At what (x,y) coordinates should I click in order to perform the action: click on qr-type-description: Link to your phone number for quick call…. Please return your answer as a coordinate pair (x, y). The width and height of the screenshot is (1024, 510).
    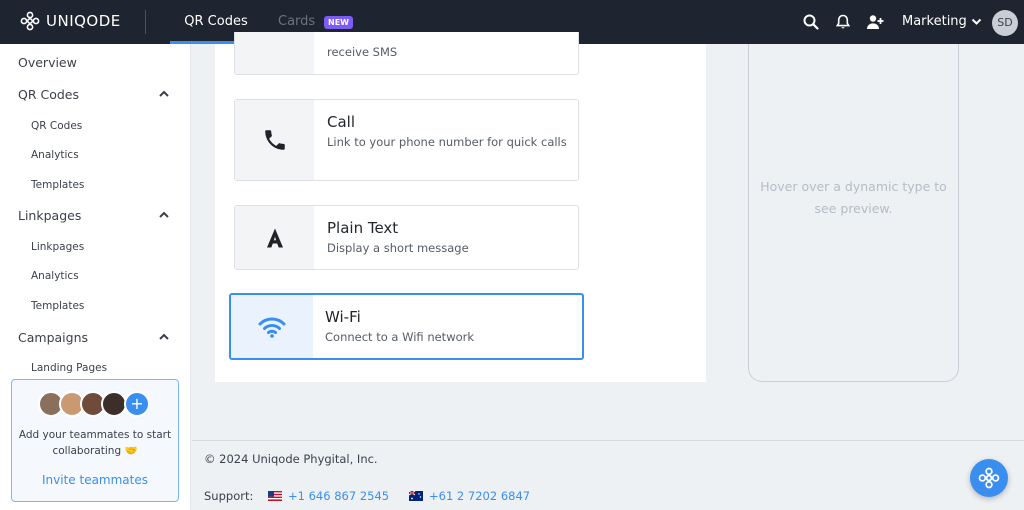
    Looking at the image, I should click on (447, 142).